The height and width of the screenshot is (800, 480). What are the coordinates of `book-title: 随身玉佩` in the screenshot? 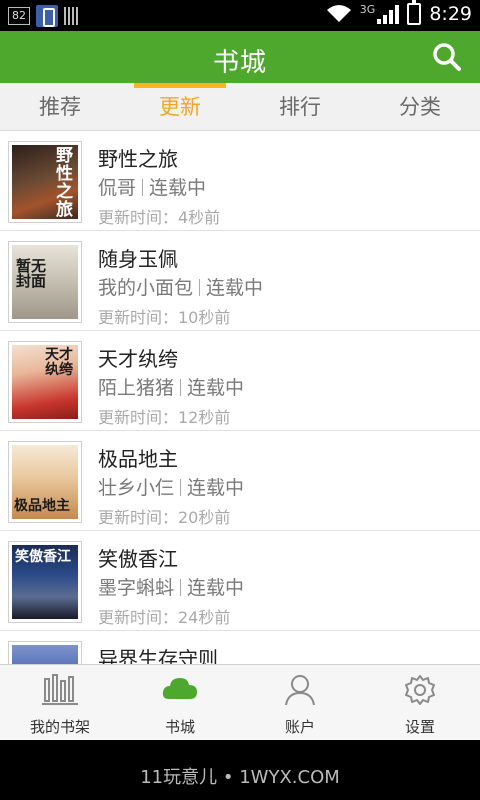 It's located at (138, 259).